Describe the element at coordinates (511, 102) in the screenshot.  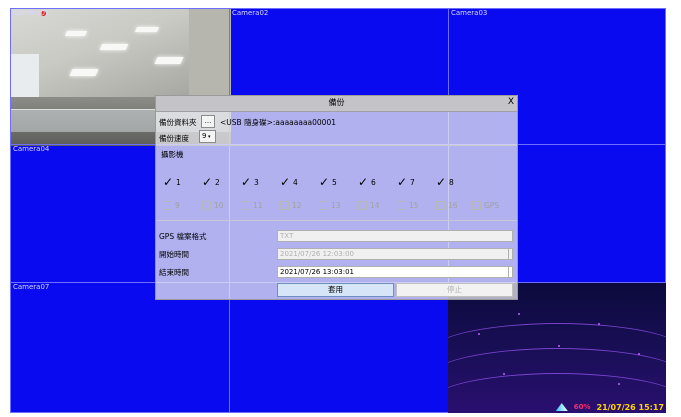
I see `close-button: X` at that location.